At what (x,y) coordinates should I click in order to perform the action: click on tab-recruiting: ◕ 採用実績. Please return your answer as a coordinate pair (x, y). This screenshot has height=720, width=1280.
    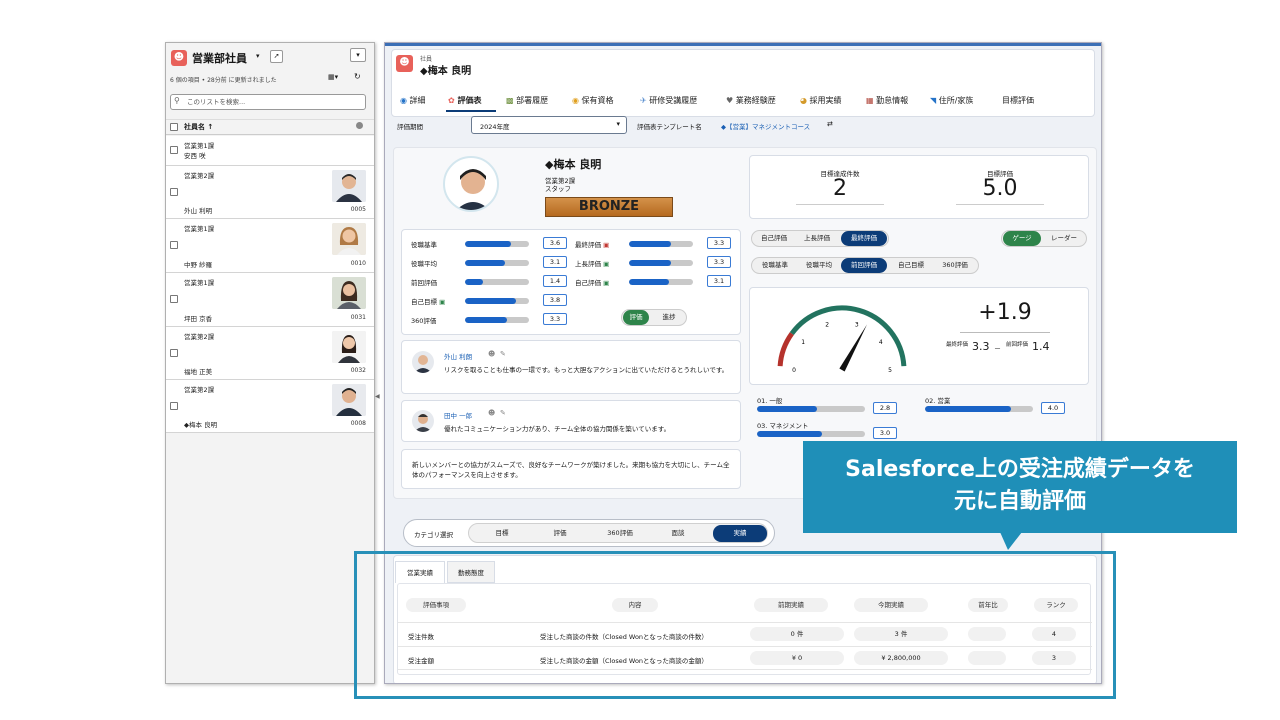
    Looking at the image, I should click on (821, 100).